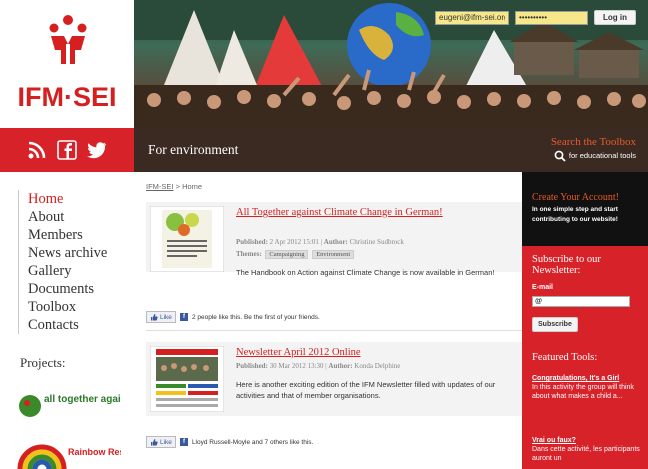  I want to click on logo: IFM·SEI, so click(67, 64).